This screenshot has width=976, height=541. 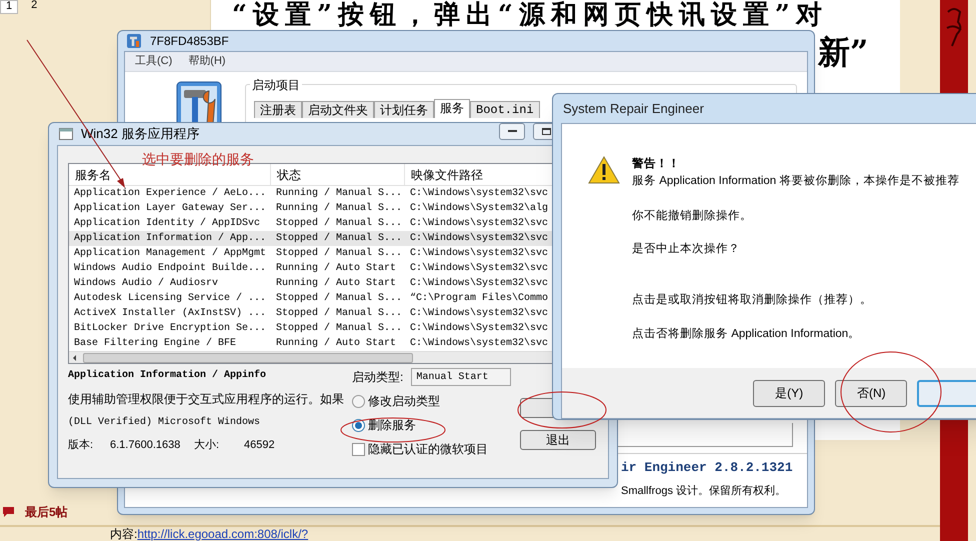 I want to click on page-number-link: 1, so click(x=9, y=7).